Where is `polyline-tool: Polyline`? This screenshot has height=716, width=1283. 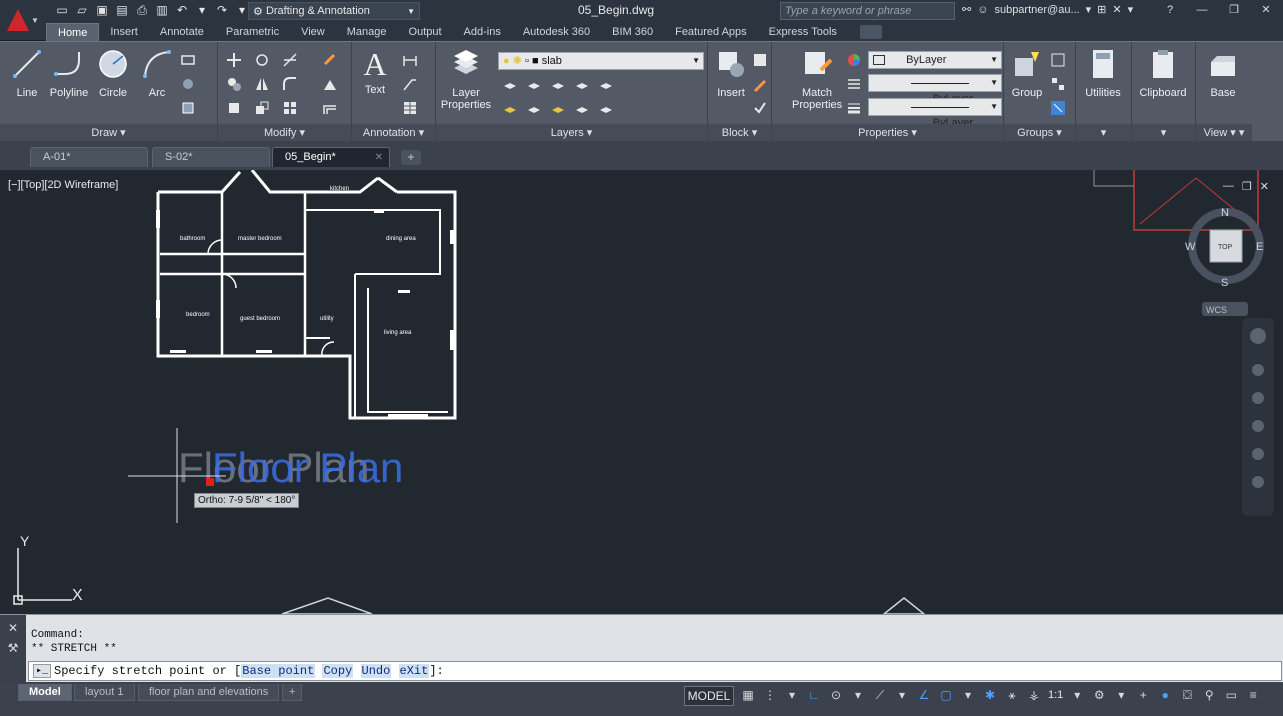
polyline-tool: Polyline is located at coordinates (69, 73).